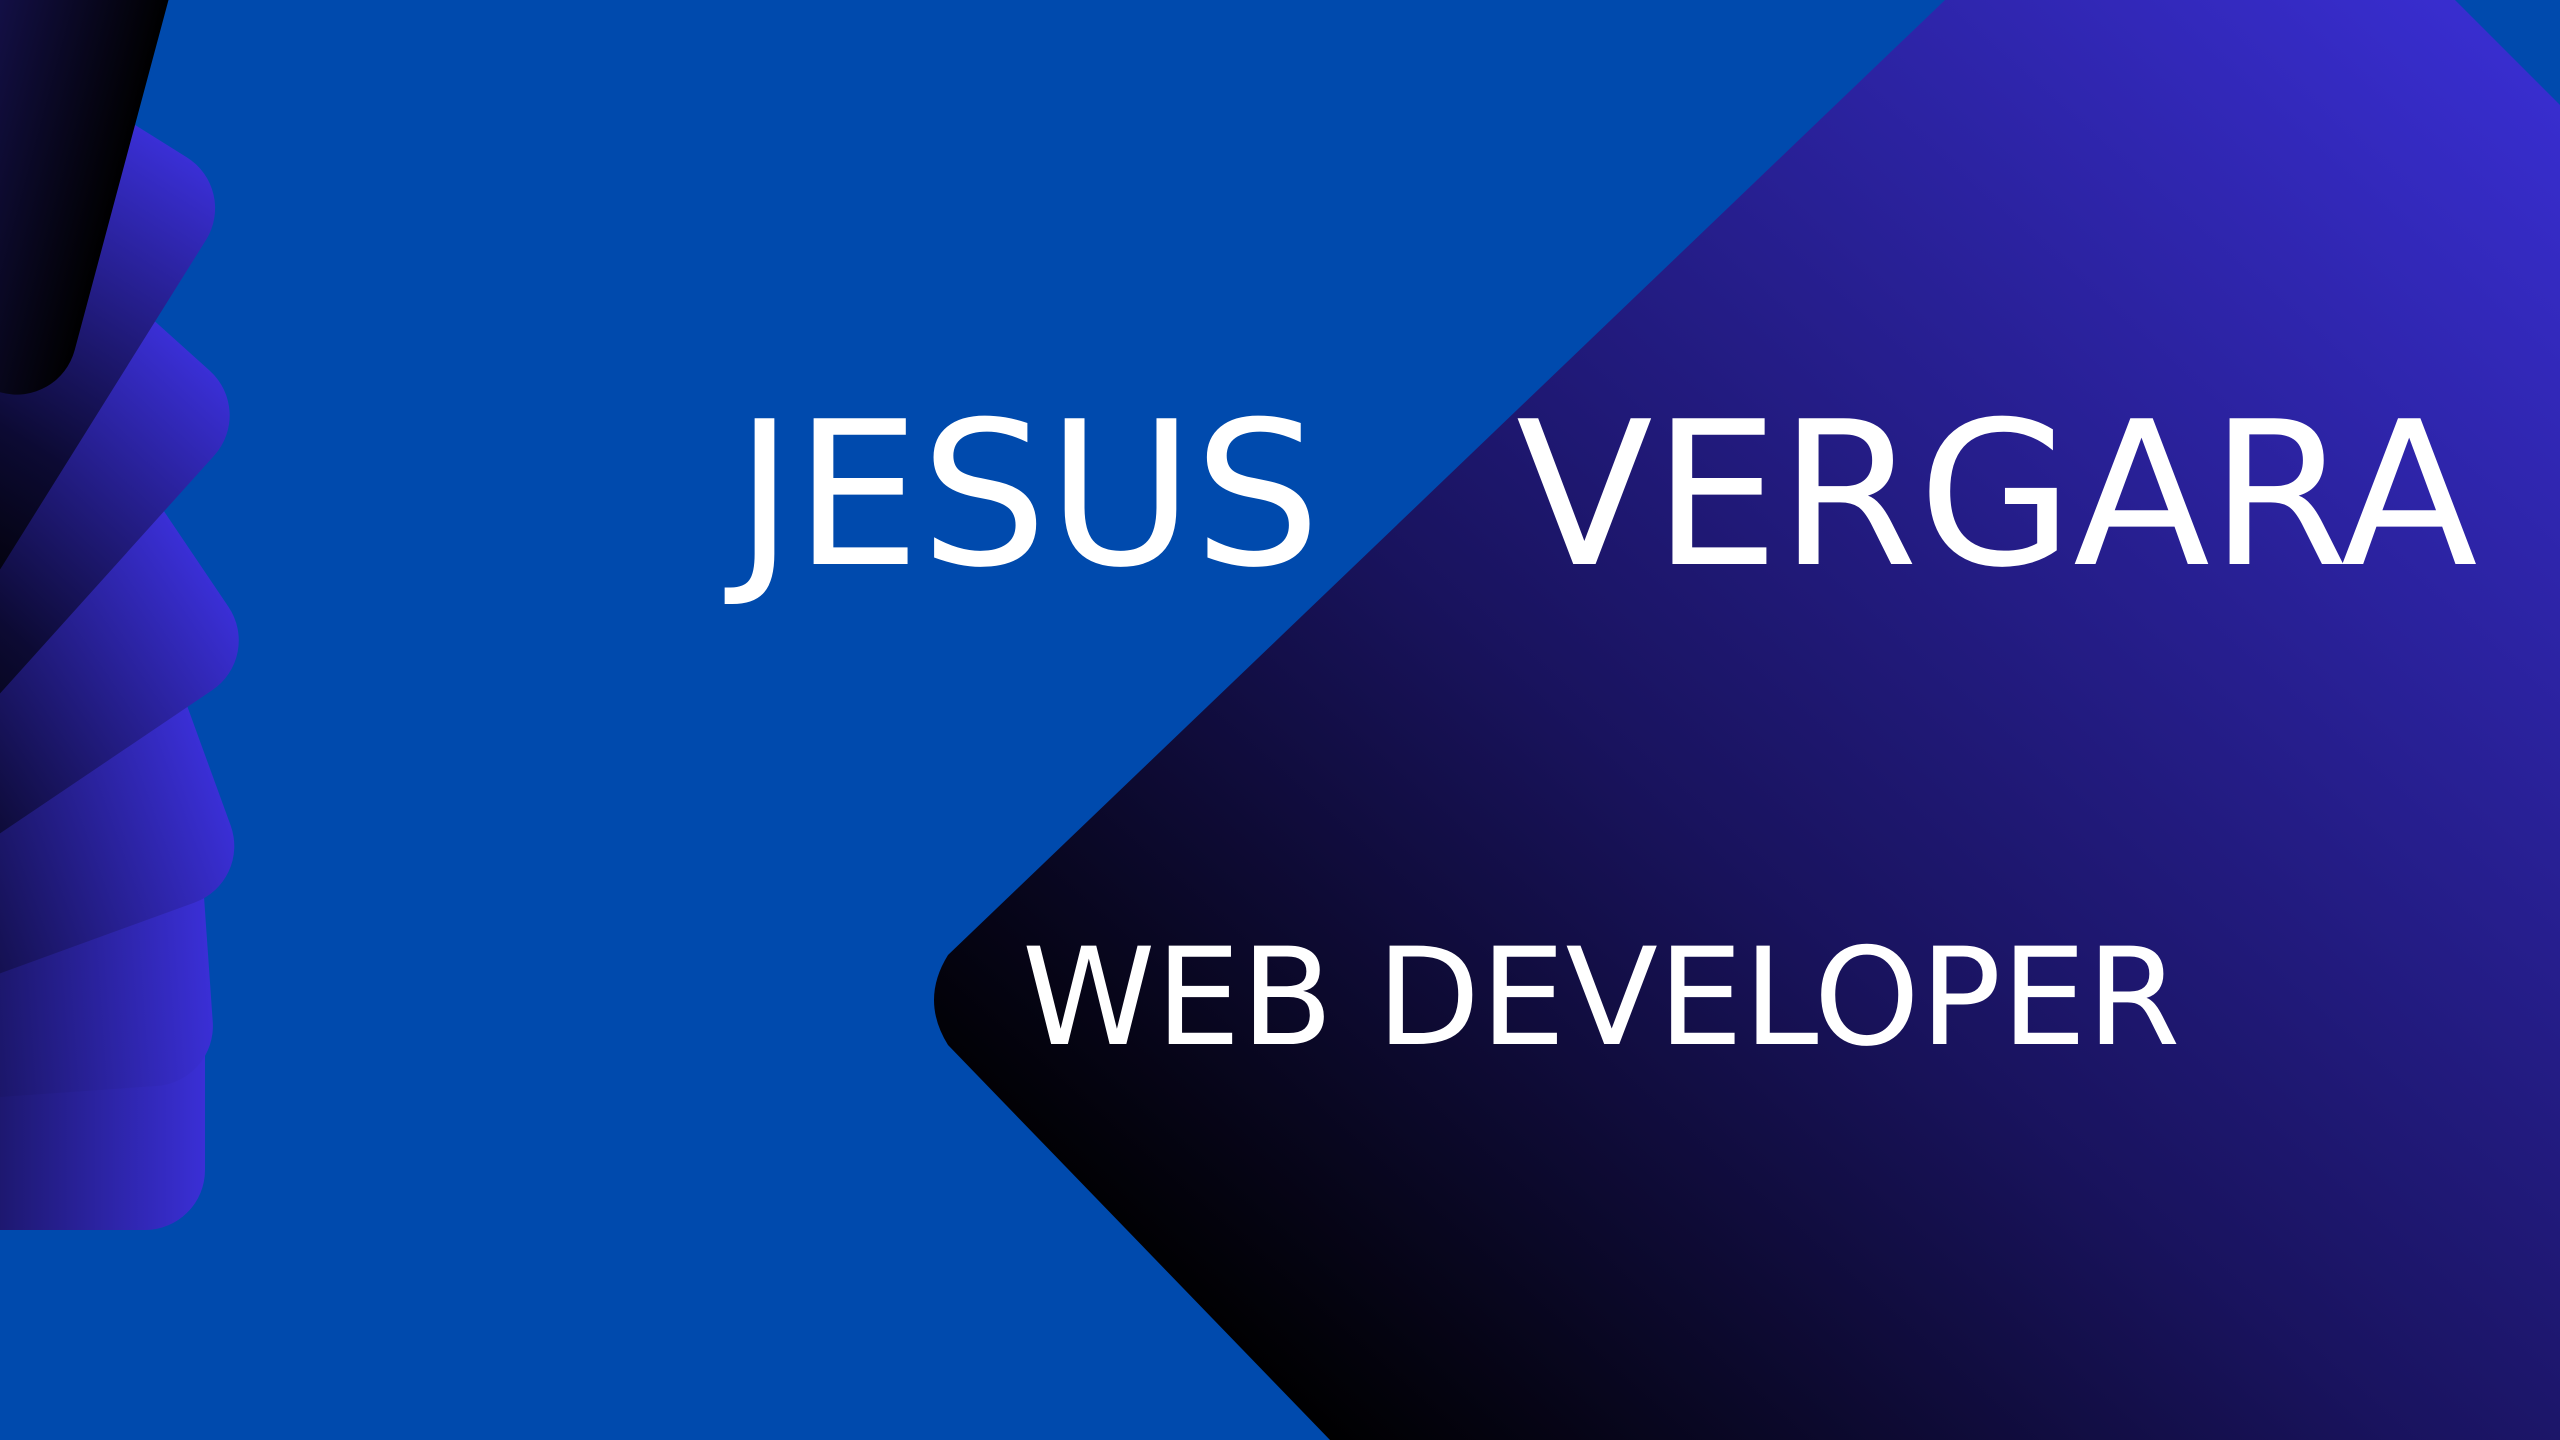 The height and width of the screenshot is (1440, 2560). Describe the element at coordinates (1997, 495) in the screenshot. I see `last-name-heading: VERGARA` at that location.